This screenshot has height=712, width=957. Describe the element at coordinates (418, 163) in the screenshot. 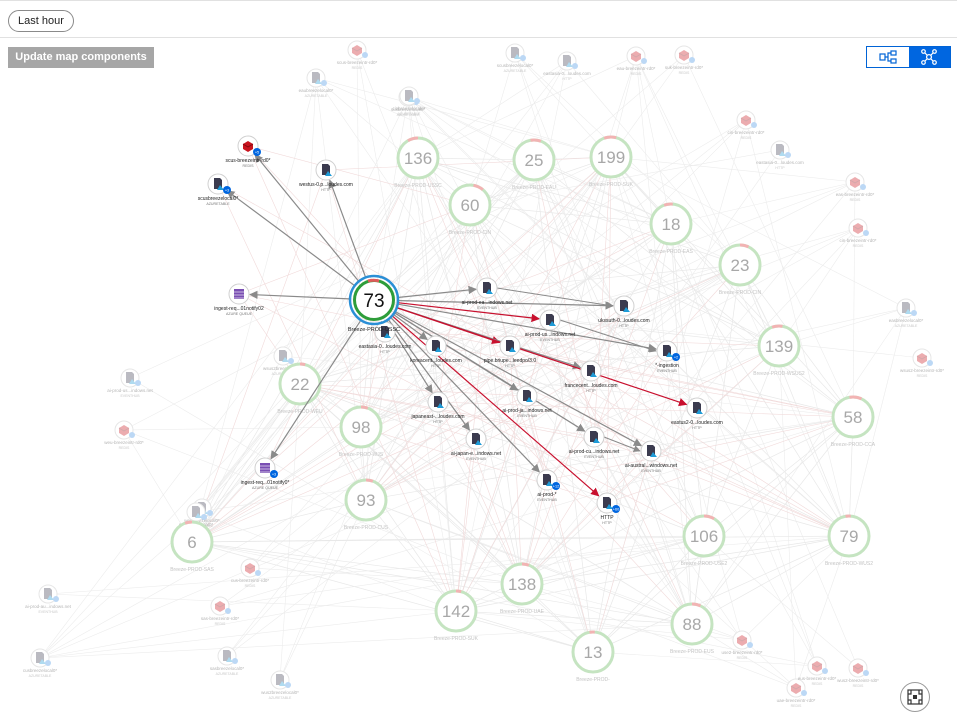

I see `cluster-node: 136Breeze-PROD-USSC` at that location.